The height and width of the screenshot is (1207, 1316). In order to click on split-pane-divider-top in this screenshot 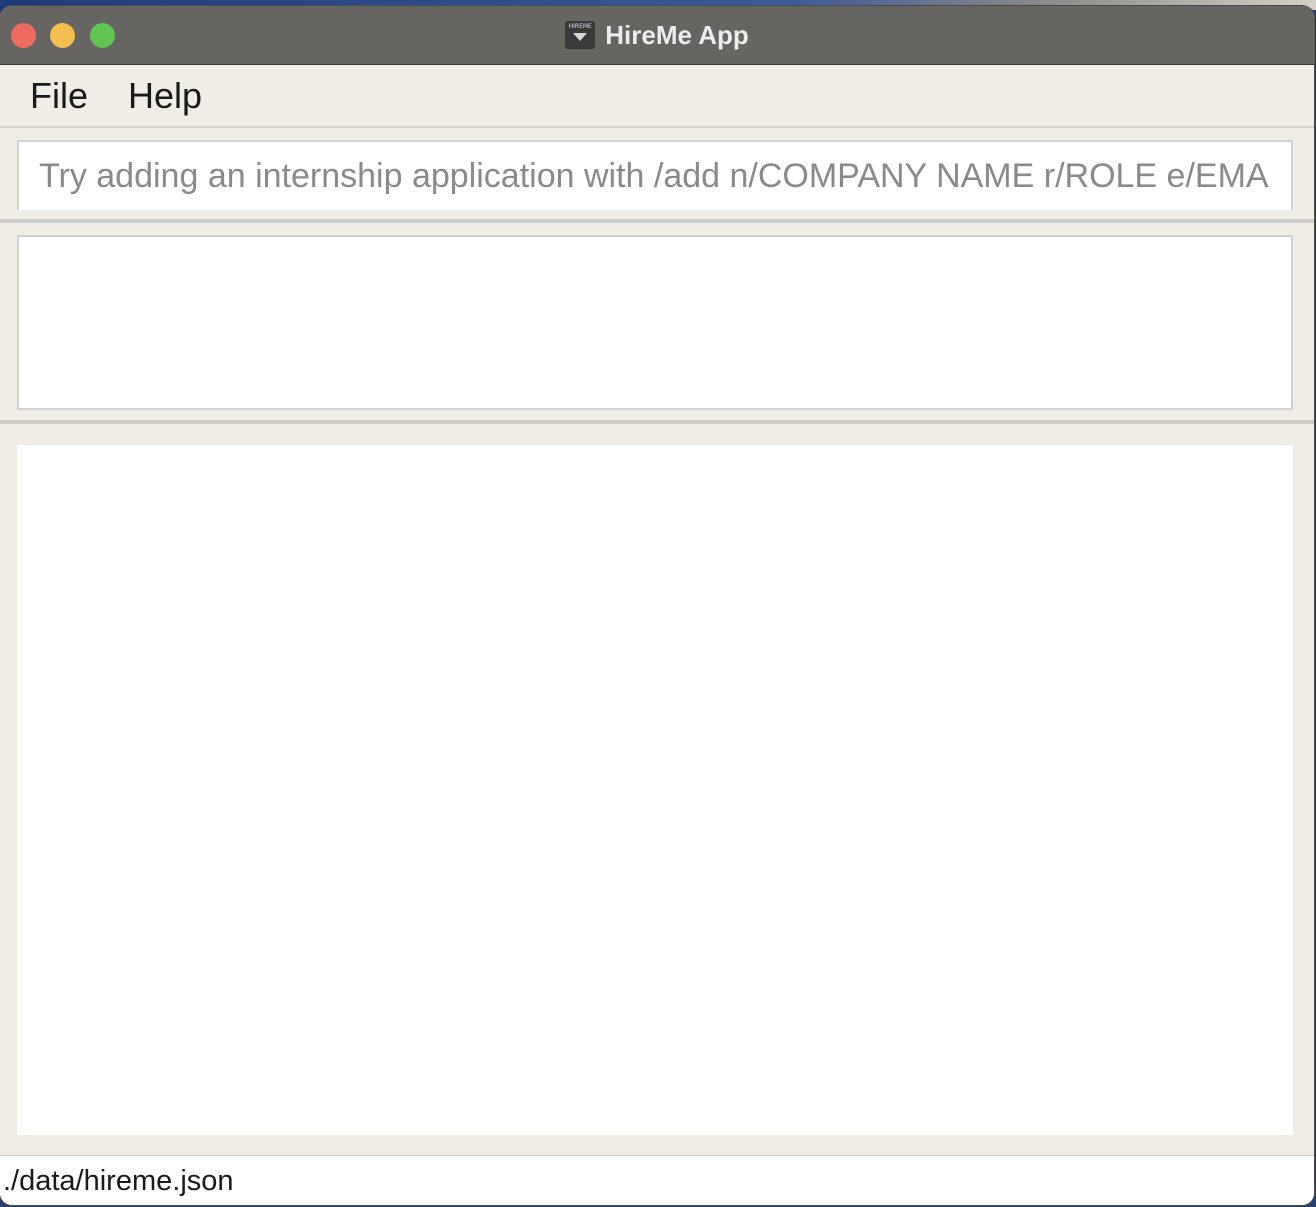, I will do `click(657, 221)`.